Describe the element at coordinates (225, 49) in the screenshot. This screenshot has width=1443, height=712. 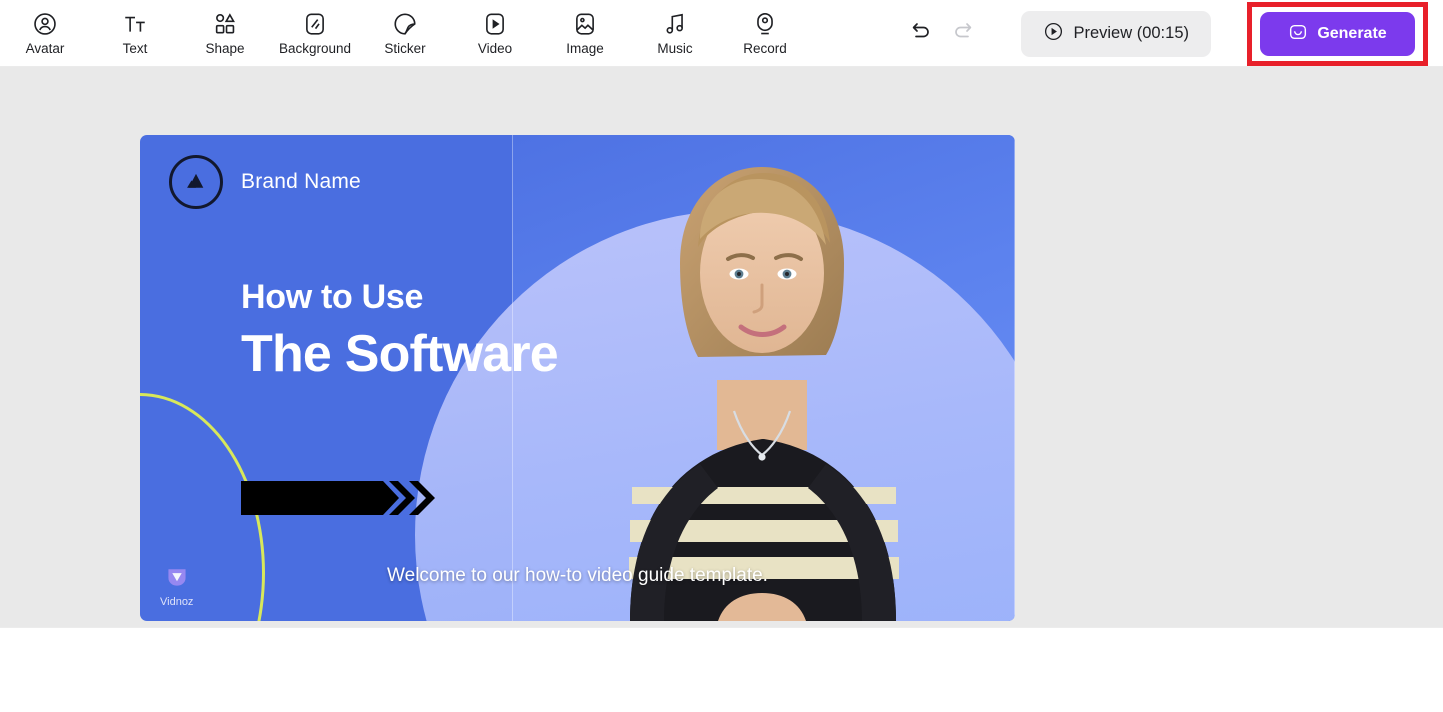
I see `tool-shape-label: Shape` at that location.